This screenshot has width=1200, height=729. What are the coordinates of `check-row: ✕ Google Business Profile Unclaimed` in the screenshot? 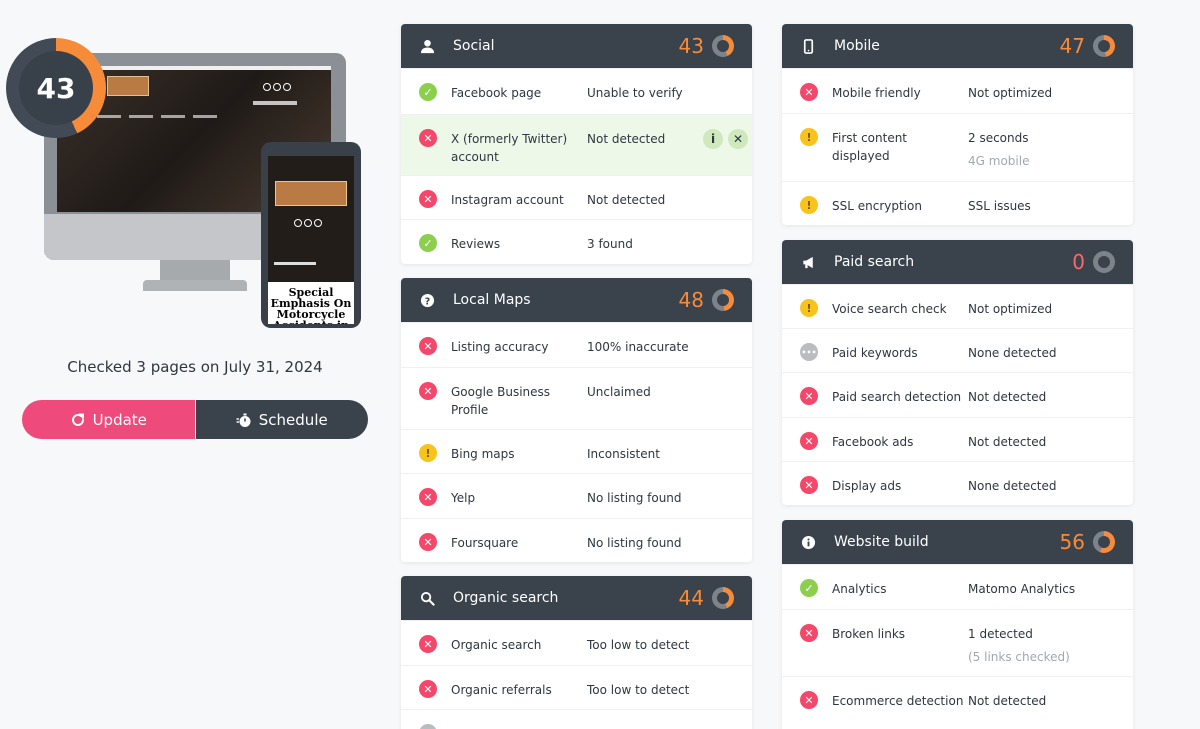 It's located at (576, 398).